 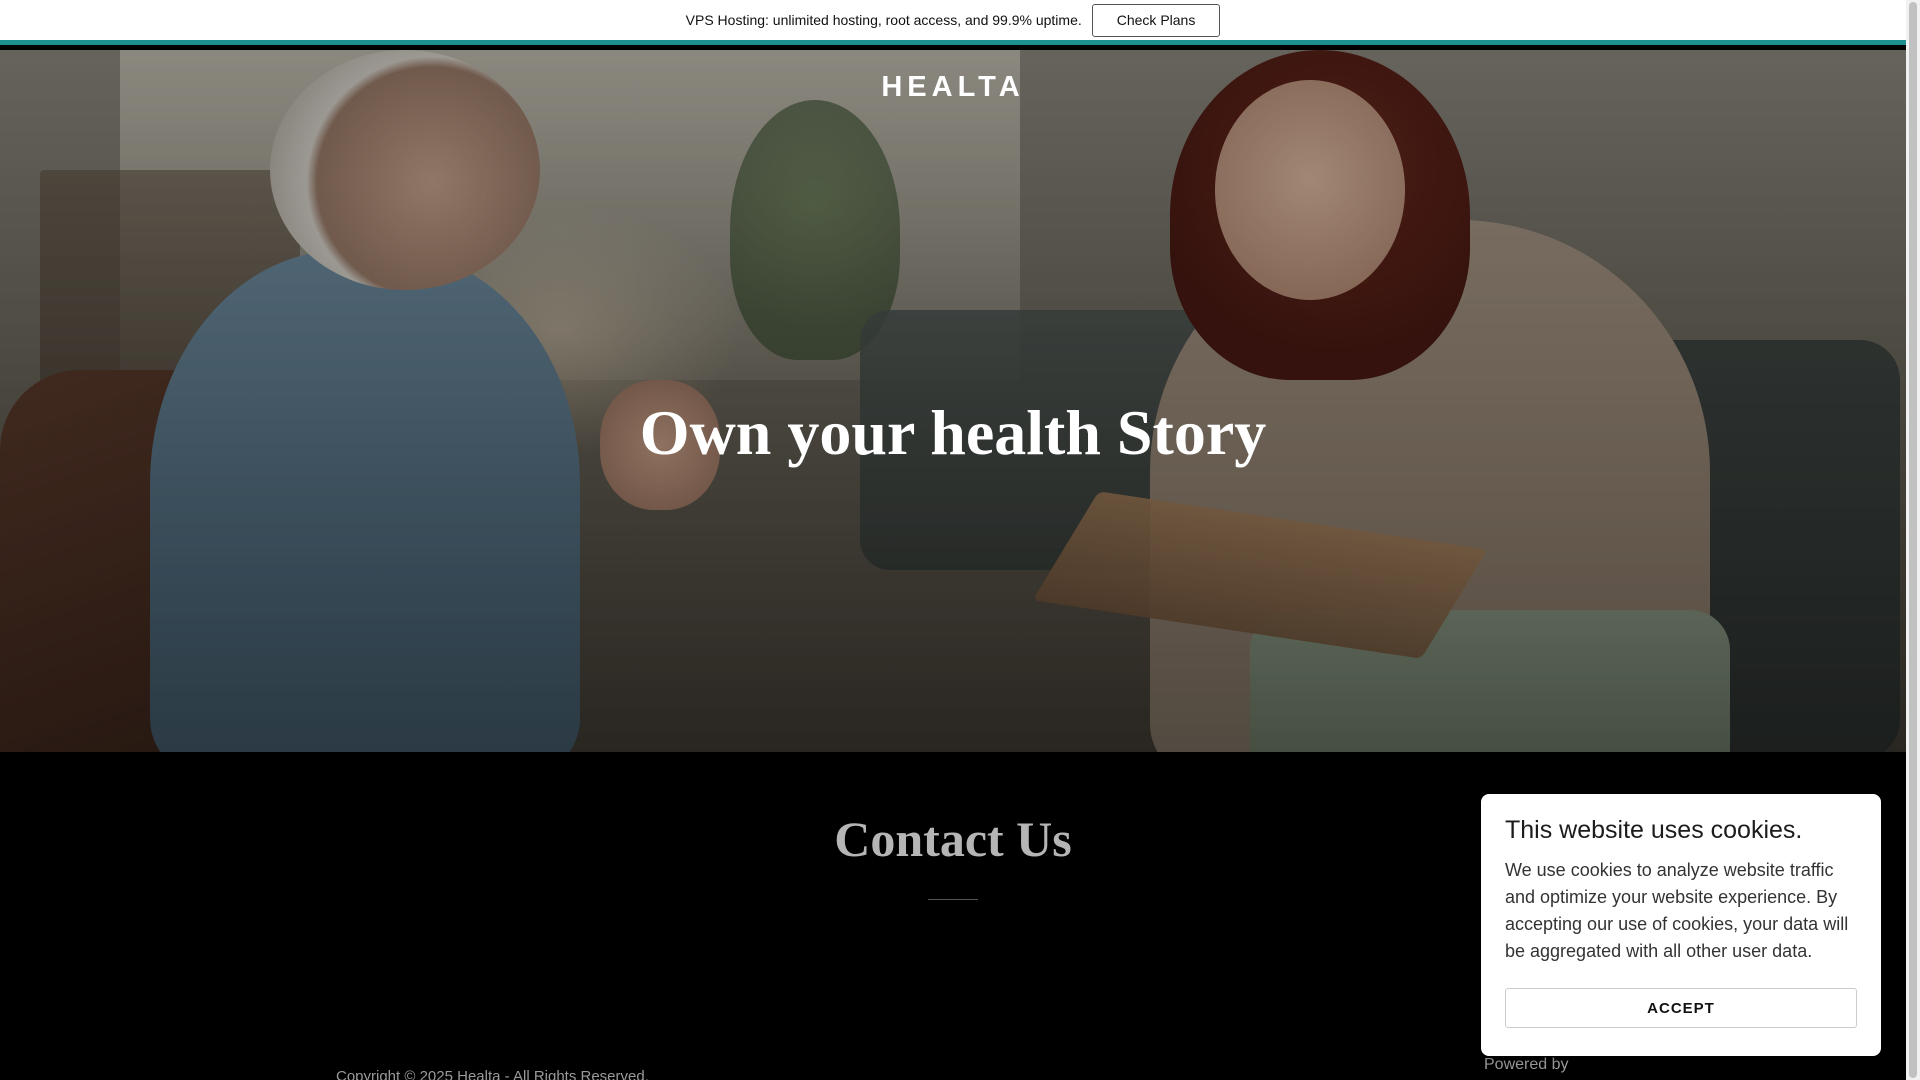 I want to click on accept-cookies-button: ACCEPT, so click(x=1681, y=1008).